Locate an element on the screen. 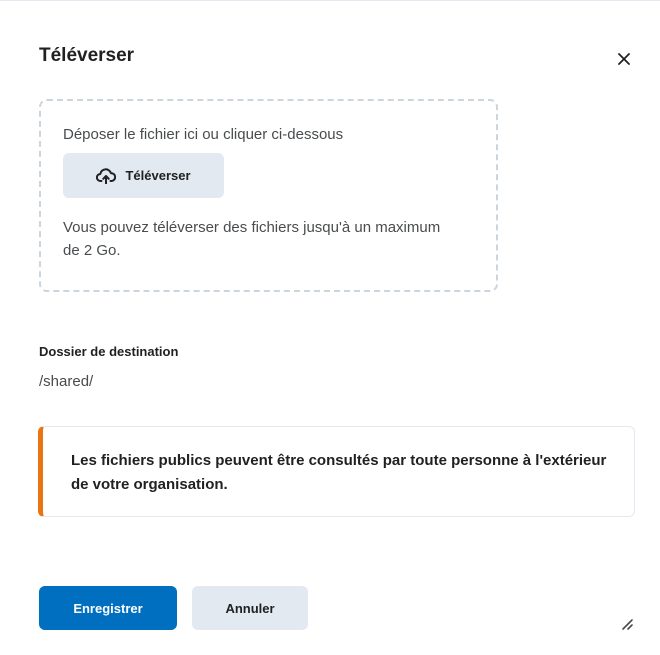  close-button is located at coordinates (624, 59).